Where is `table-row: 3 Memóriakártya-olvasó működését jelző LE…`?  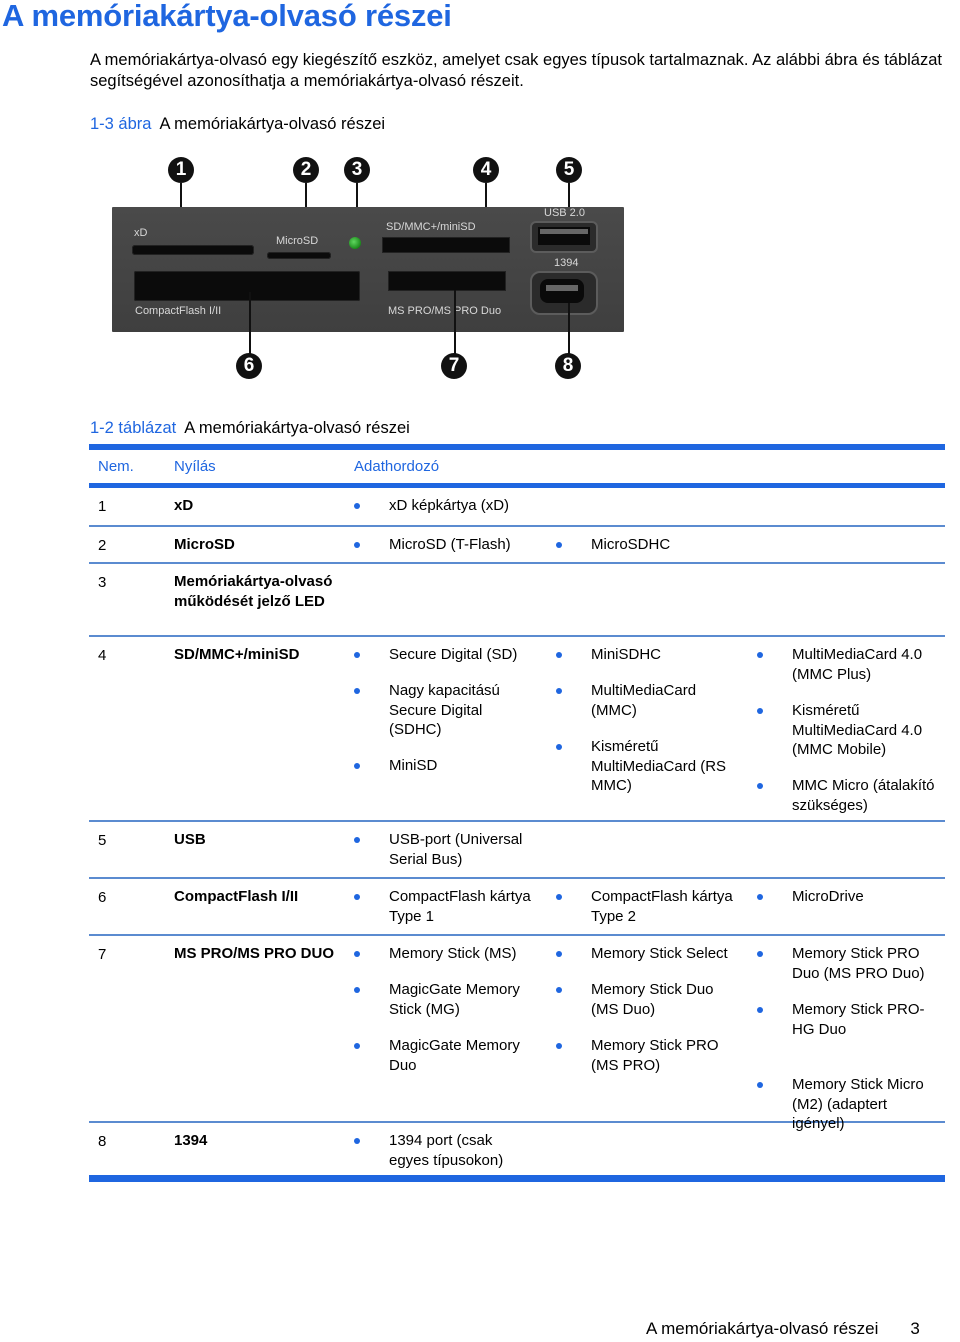 table-row: 3 Memóriakártya-olvasó működését jelző LE… is located at coordinates (517, 600).